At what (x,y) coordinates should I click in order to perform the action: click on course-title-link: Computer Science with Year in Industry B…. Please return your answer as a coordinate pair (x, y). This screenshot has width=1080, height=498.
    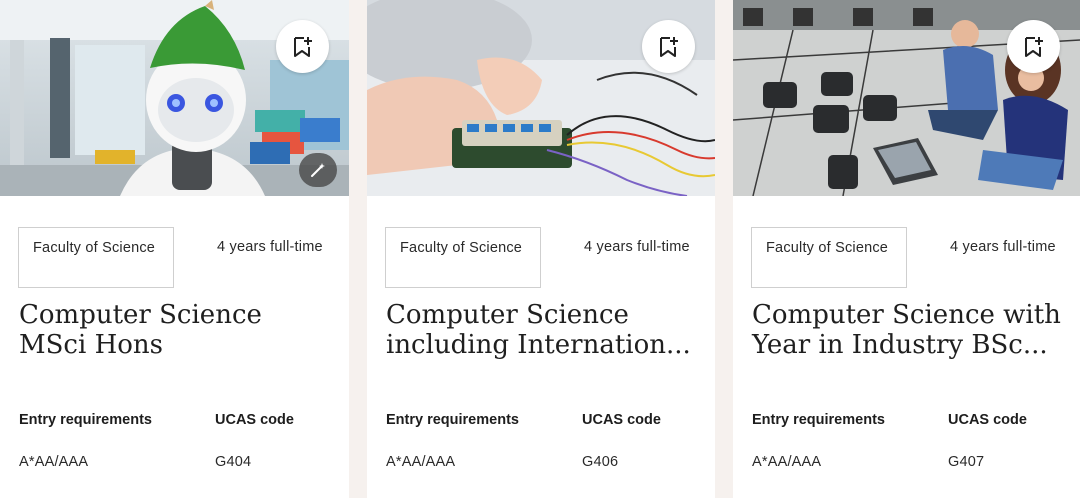
    Looking at the image, I should click on (906, 330).